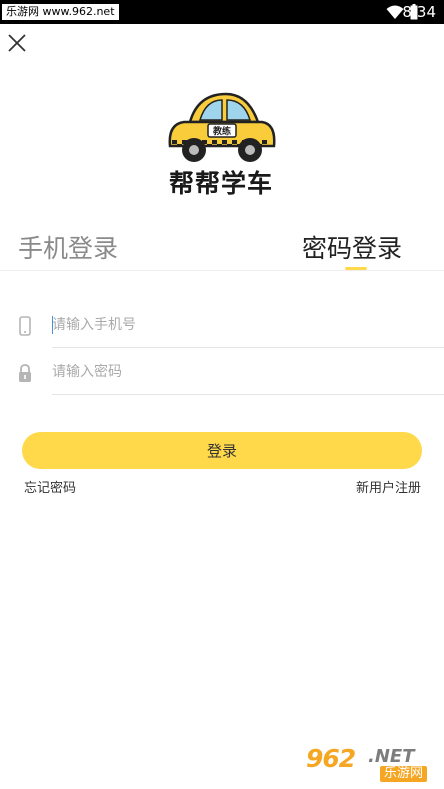 This screenshot has width=444, height=789. I want to click on taxi-car-icon: 教练, so click(222, 127).